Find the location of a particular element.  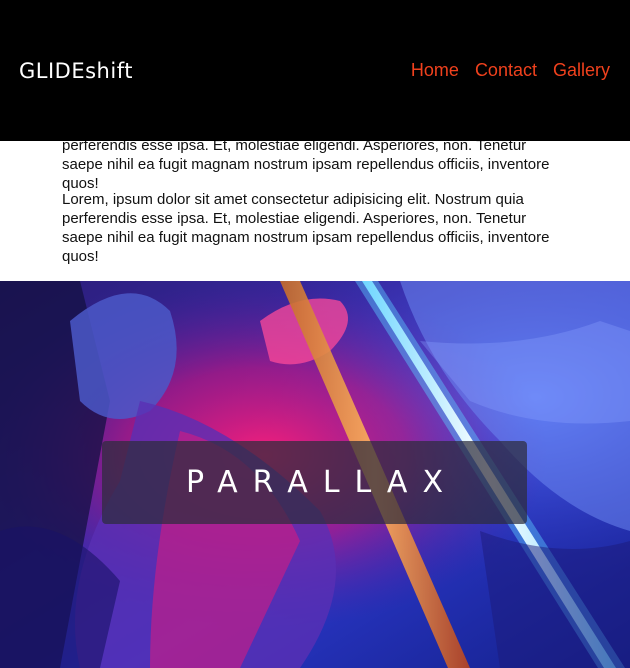

hero-caption-box: PARALLAX is located at coordinates (314, 482).